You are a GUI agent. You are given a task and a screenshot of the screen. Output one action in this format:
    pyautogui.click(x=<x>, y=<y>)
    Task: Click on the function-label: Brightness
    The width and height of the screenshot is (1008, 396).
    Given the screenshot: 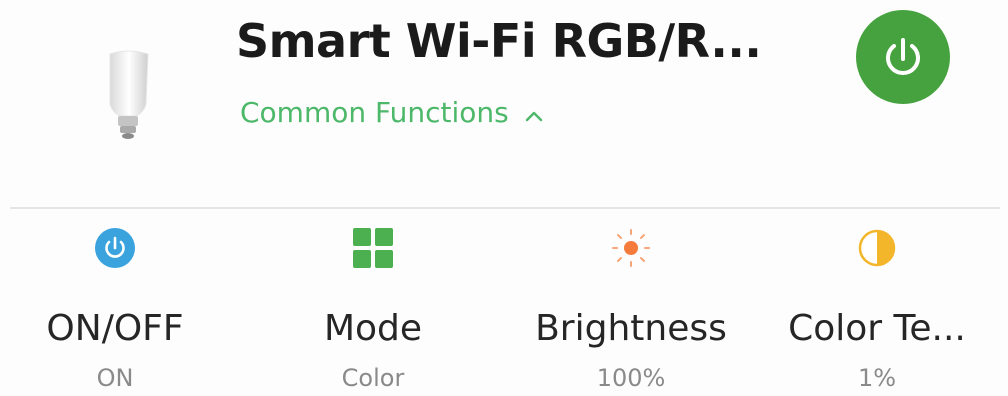 What is the action you would take?
    pyautogui.click(x=631, y=328)
    